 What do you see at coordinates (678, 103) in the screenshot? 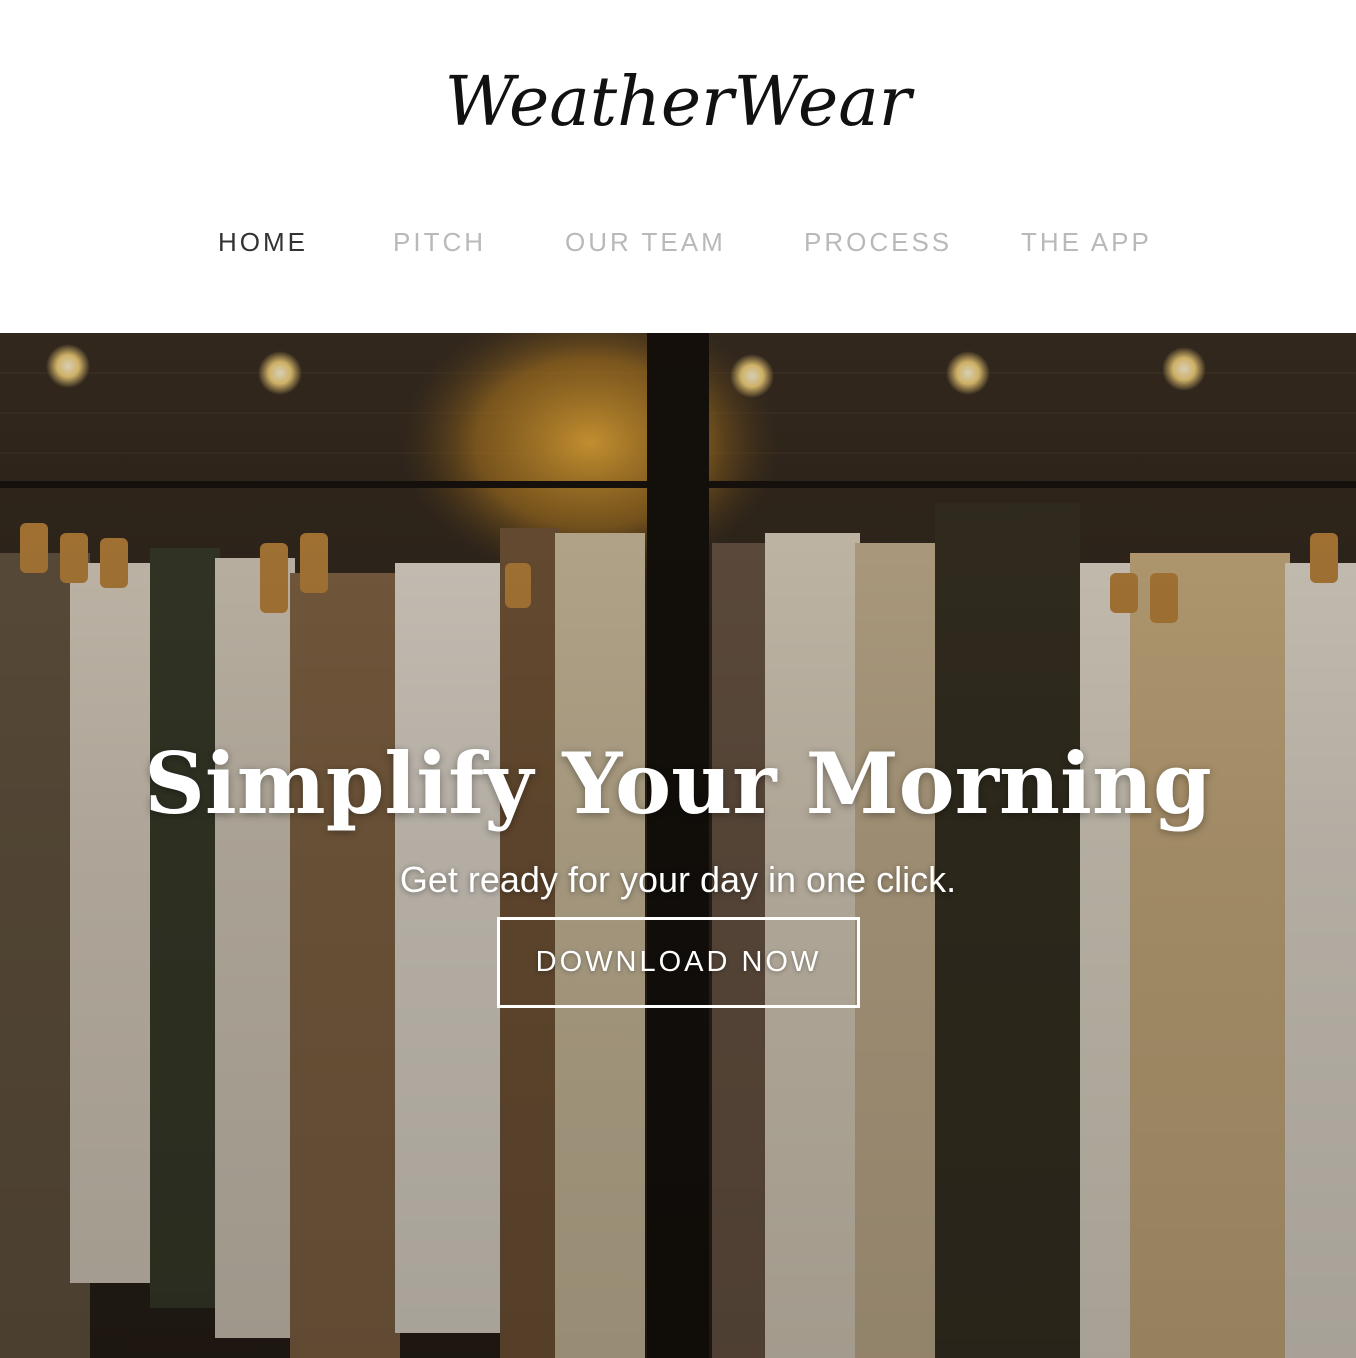
I see `site-logo: WeatherWear` at bounding box center [678, 103].